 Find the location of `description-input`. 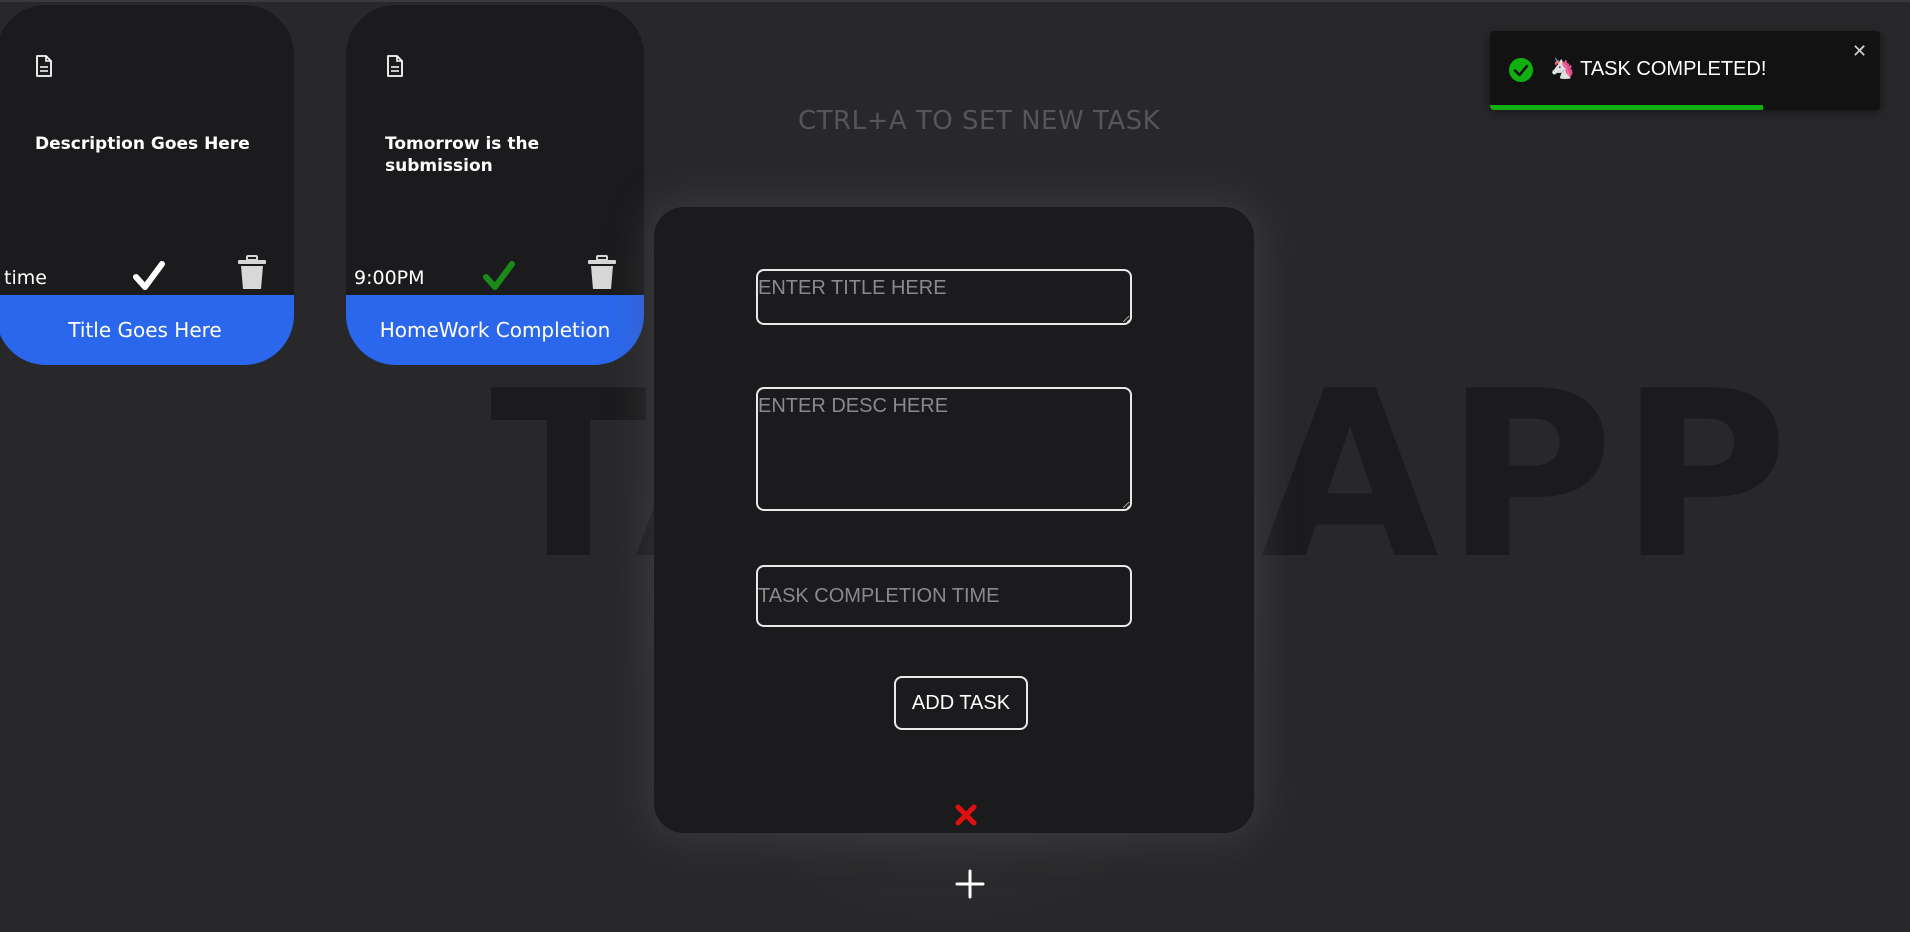

description-input is located at coordinates (944, 449).